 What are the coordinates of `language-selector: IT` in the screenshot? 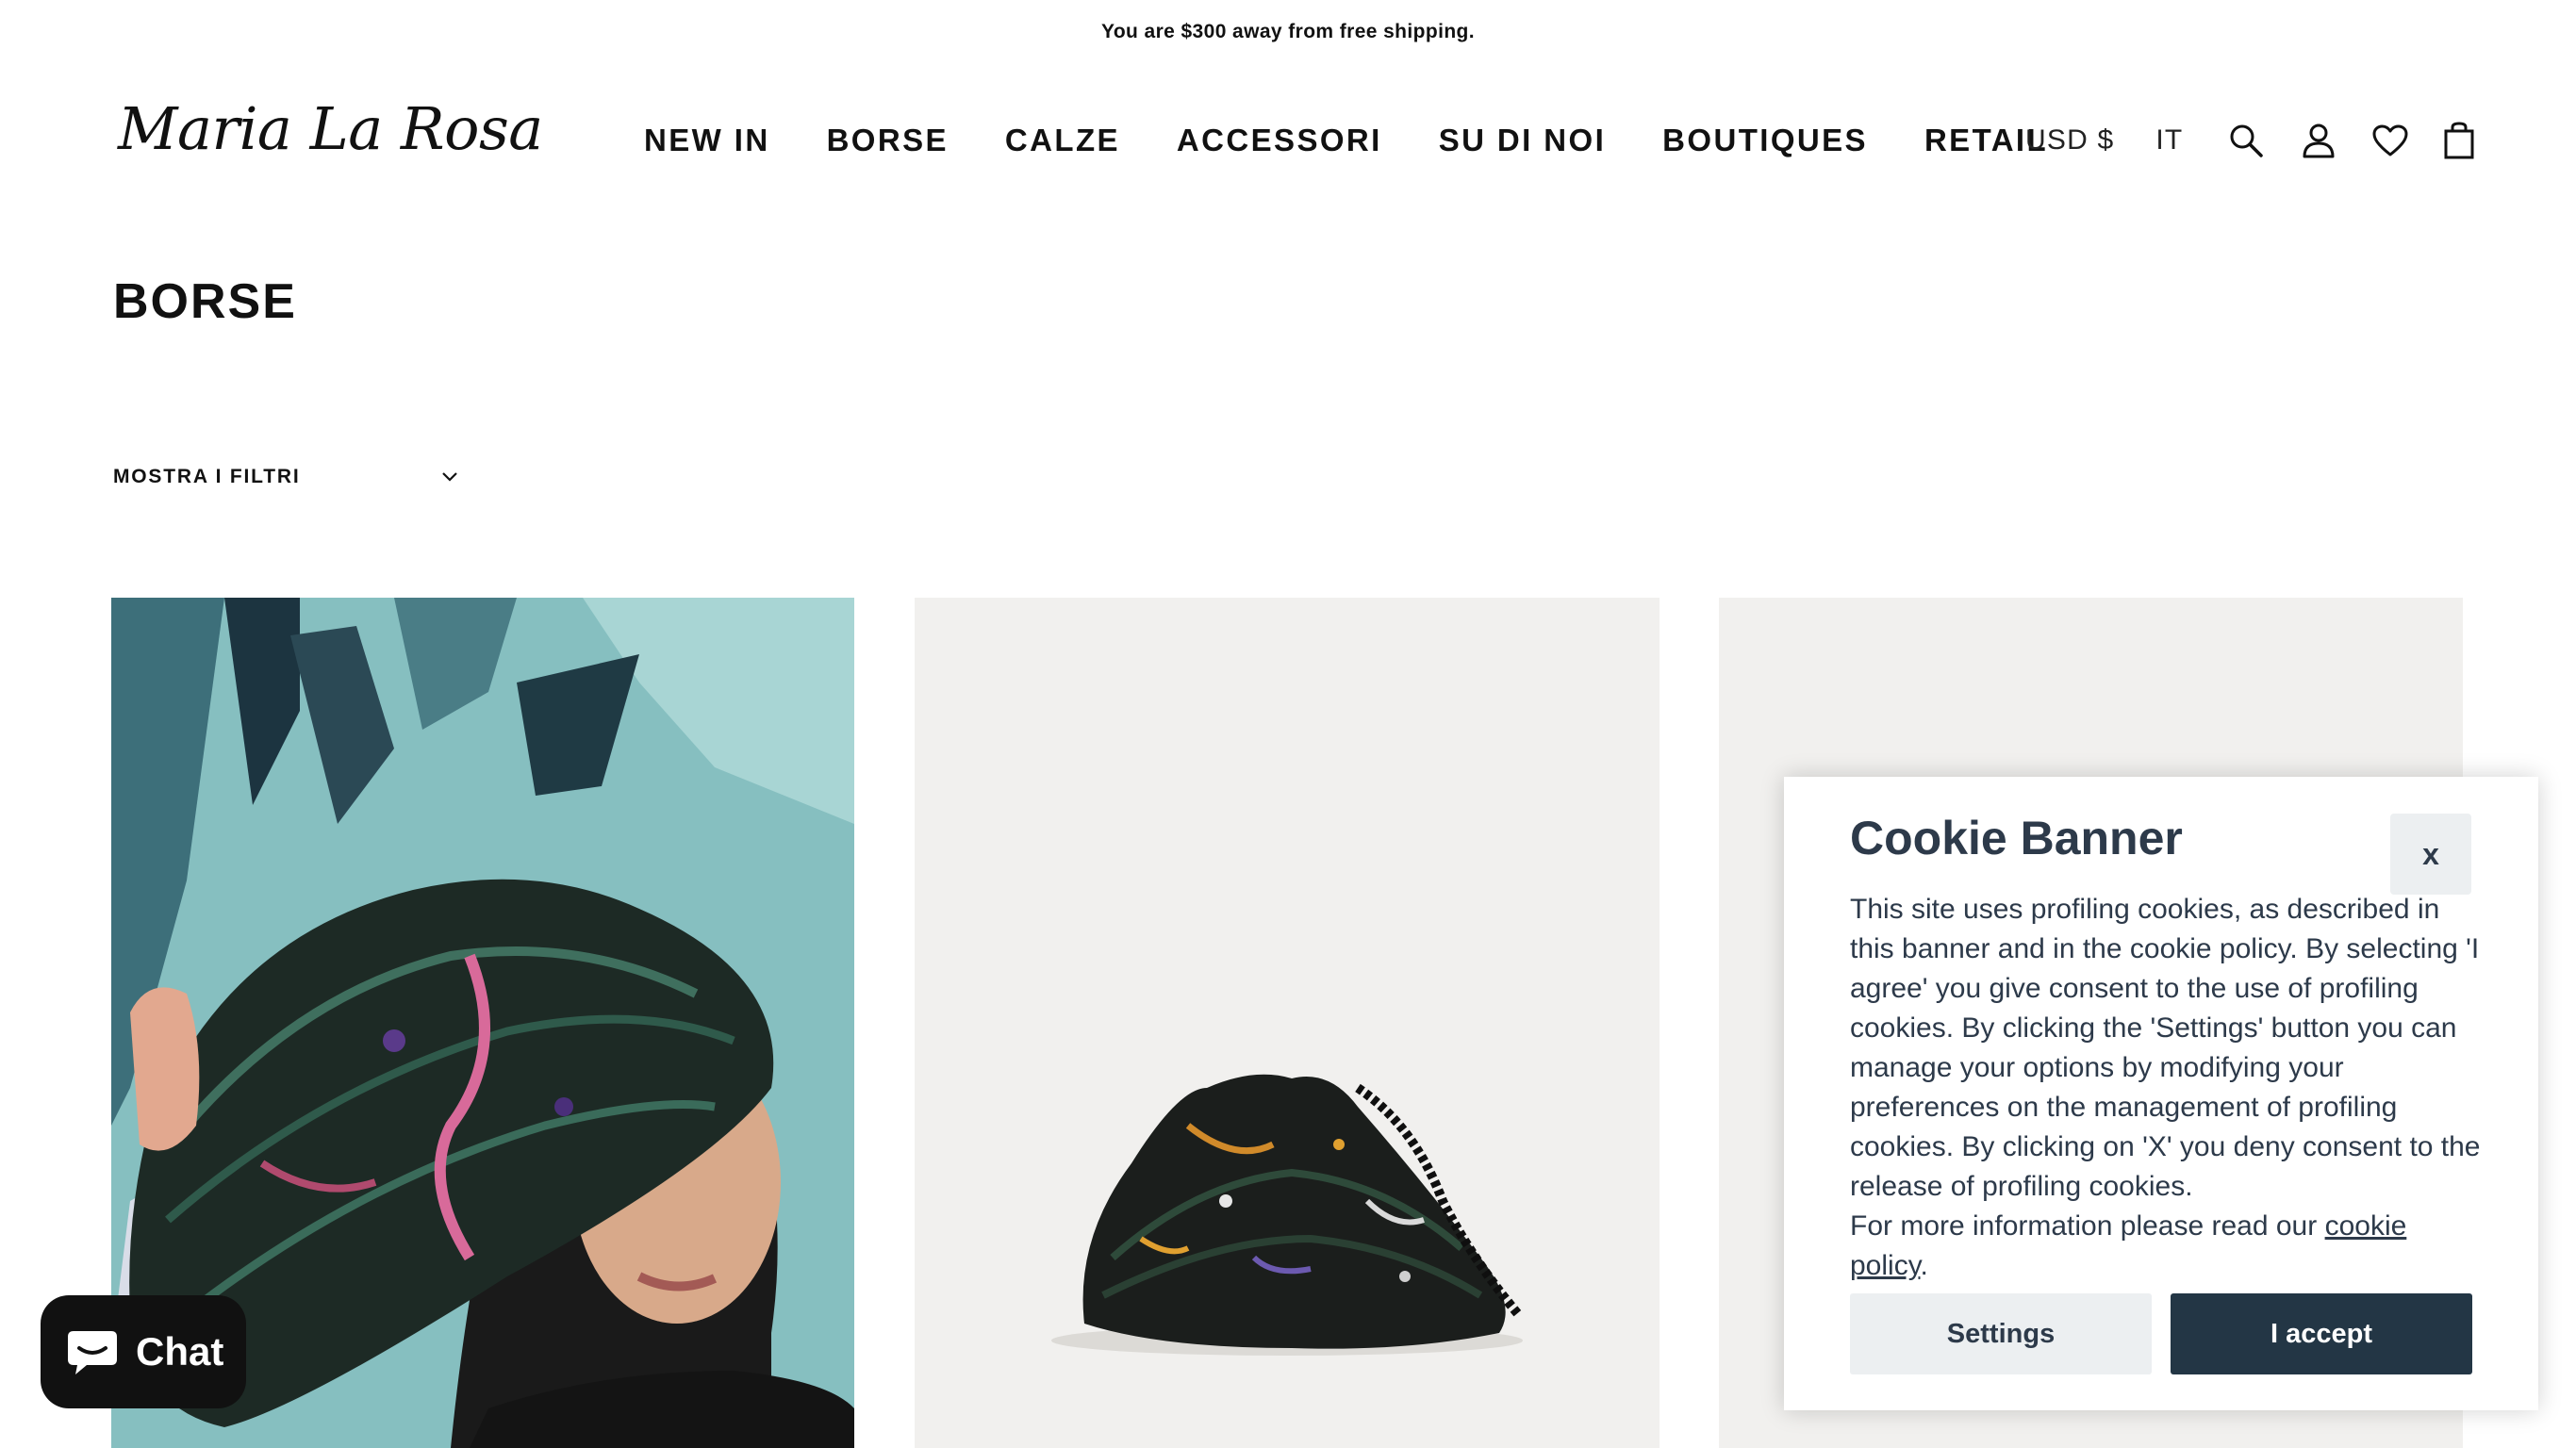 It's located at (2169, 140).